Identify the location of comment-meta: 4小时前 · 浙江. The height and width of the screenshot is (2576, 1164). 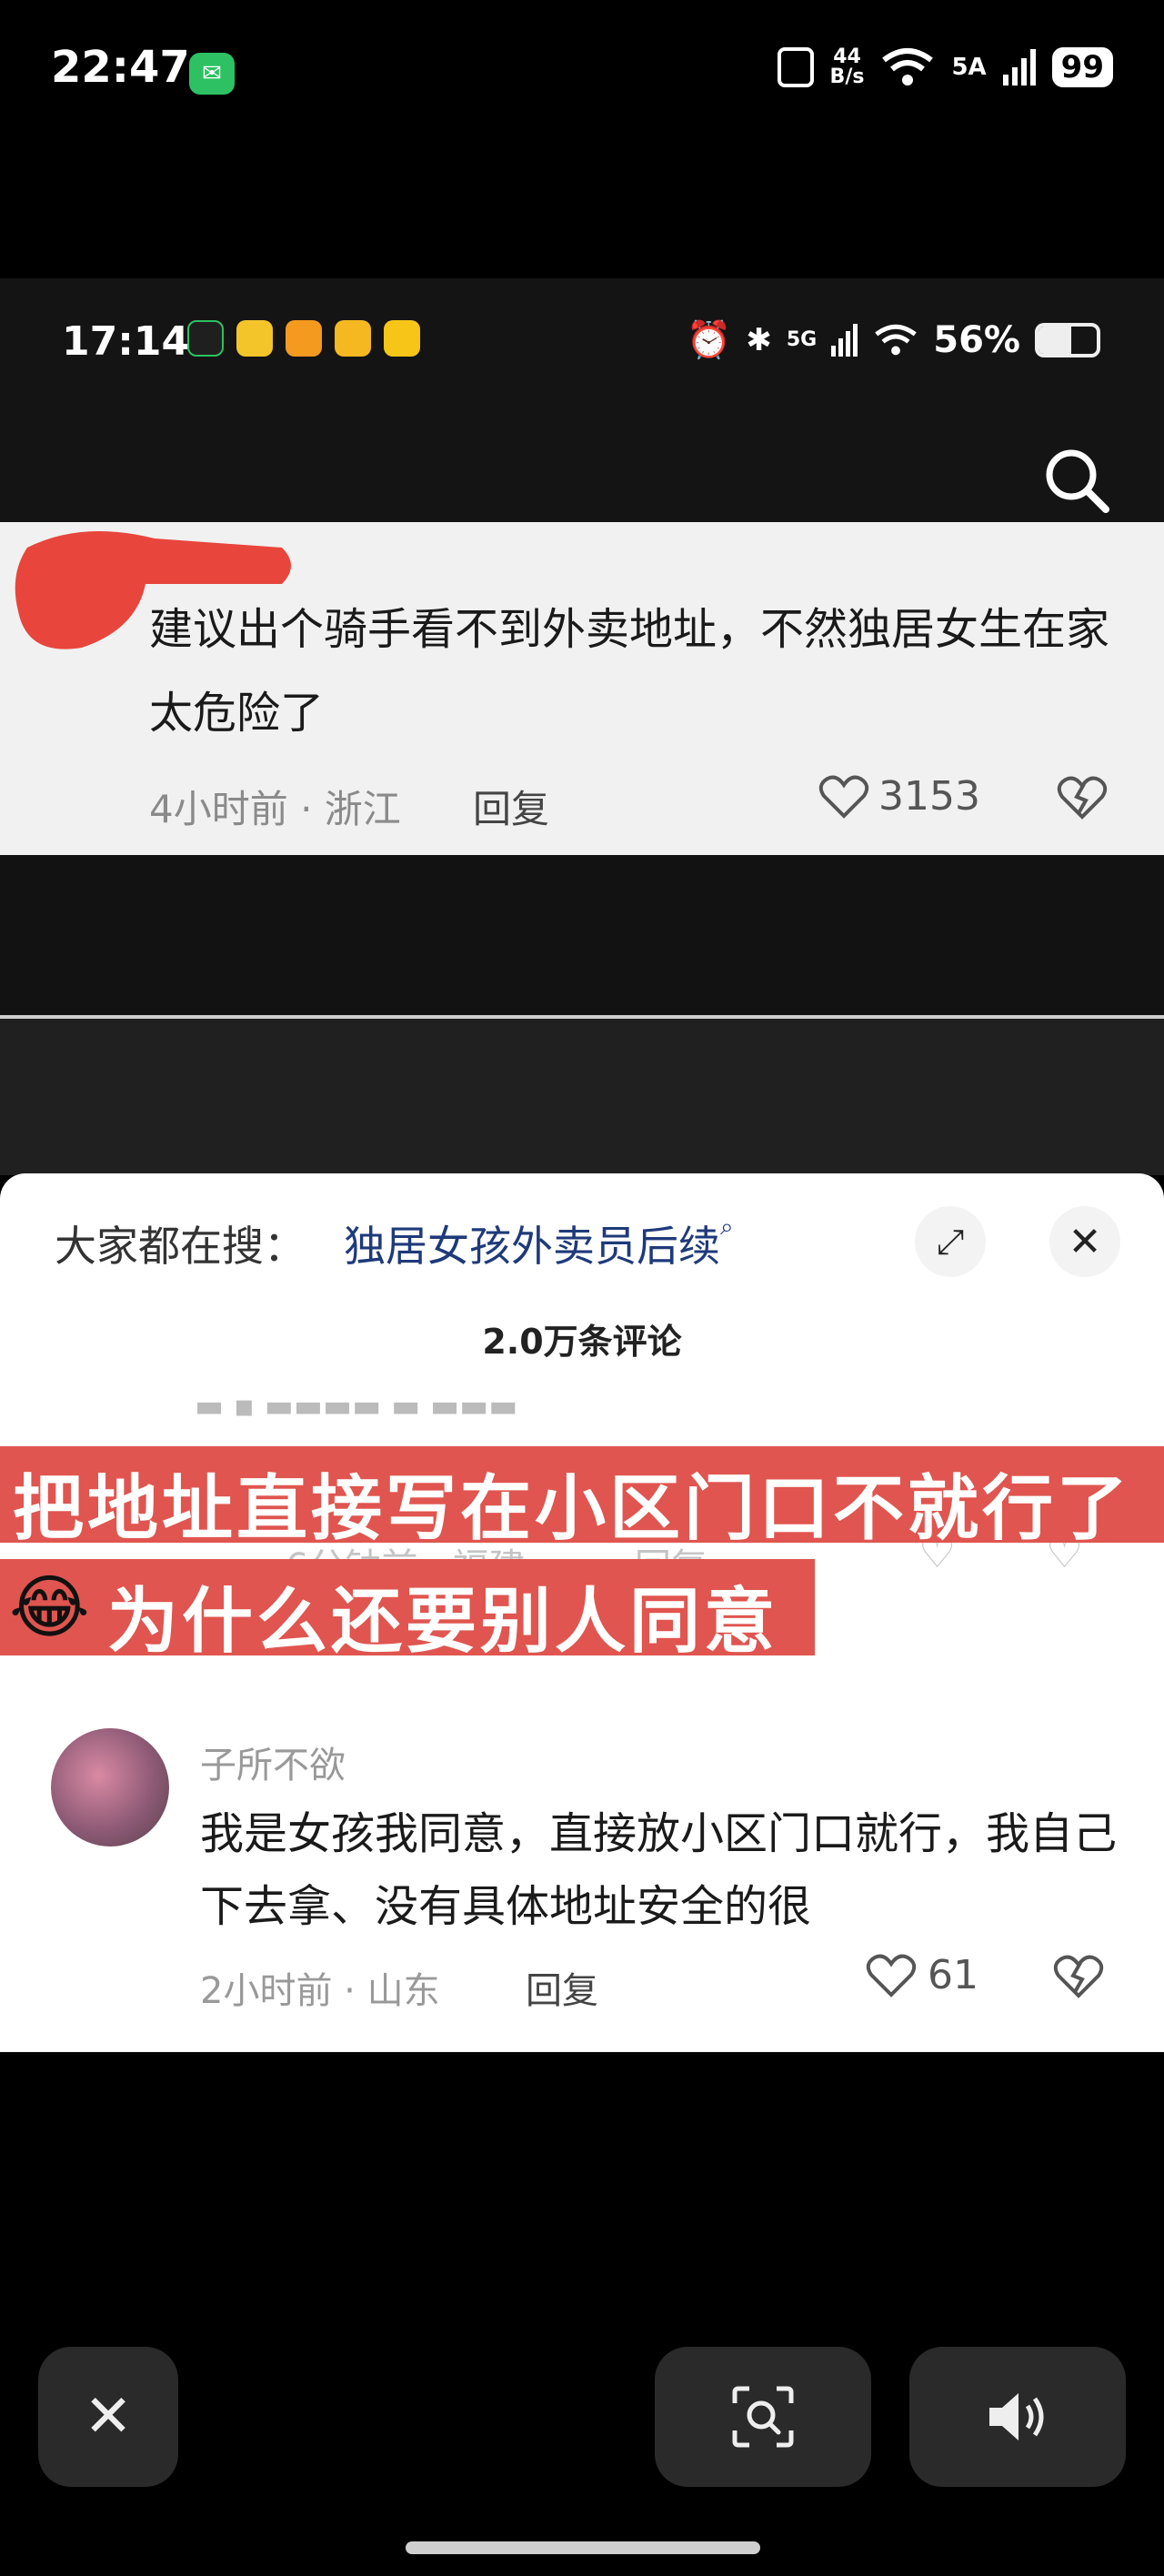
(275, 809).